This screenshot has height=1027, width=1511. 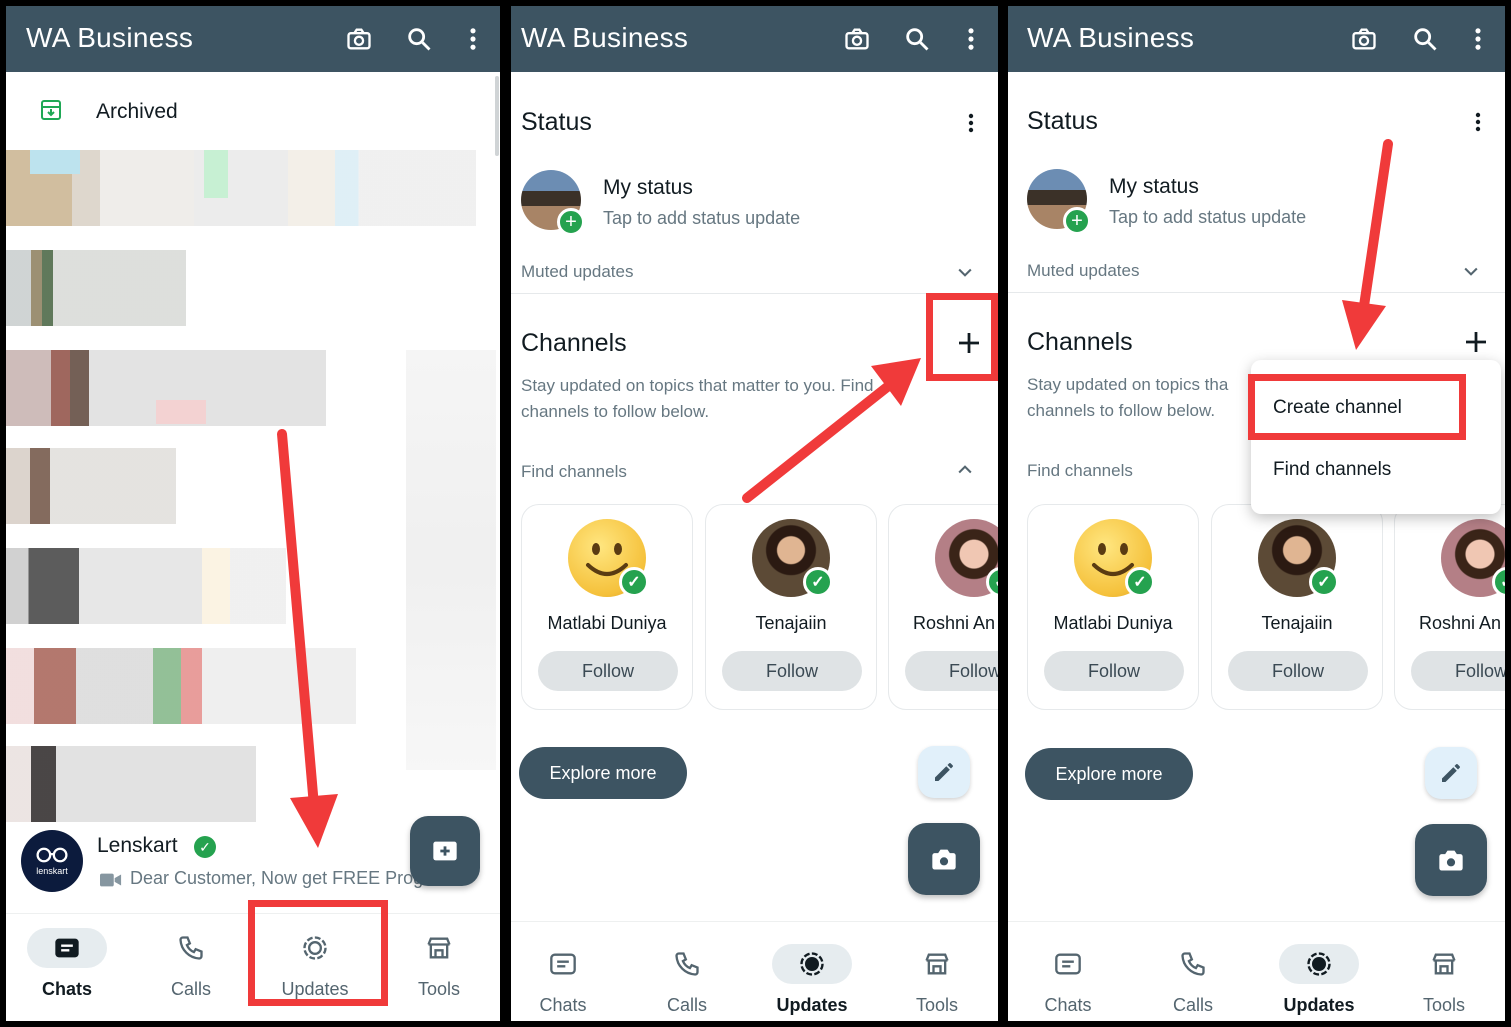 What do you see at coordinates (831, 430) in the screenshot?
I see `annotation-arrow` at bounding box center [831, 430].